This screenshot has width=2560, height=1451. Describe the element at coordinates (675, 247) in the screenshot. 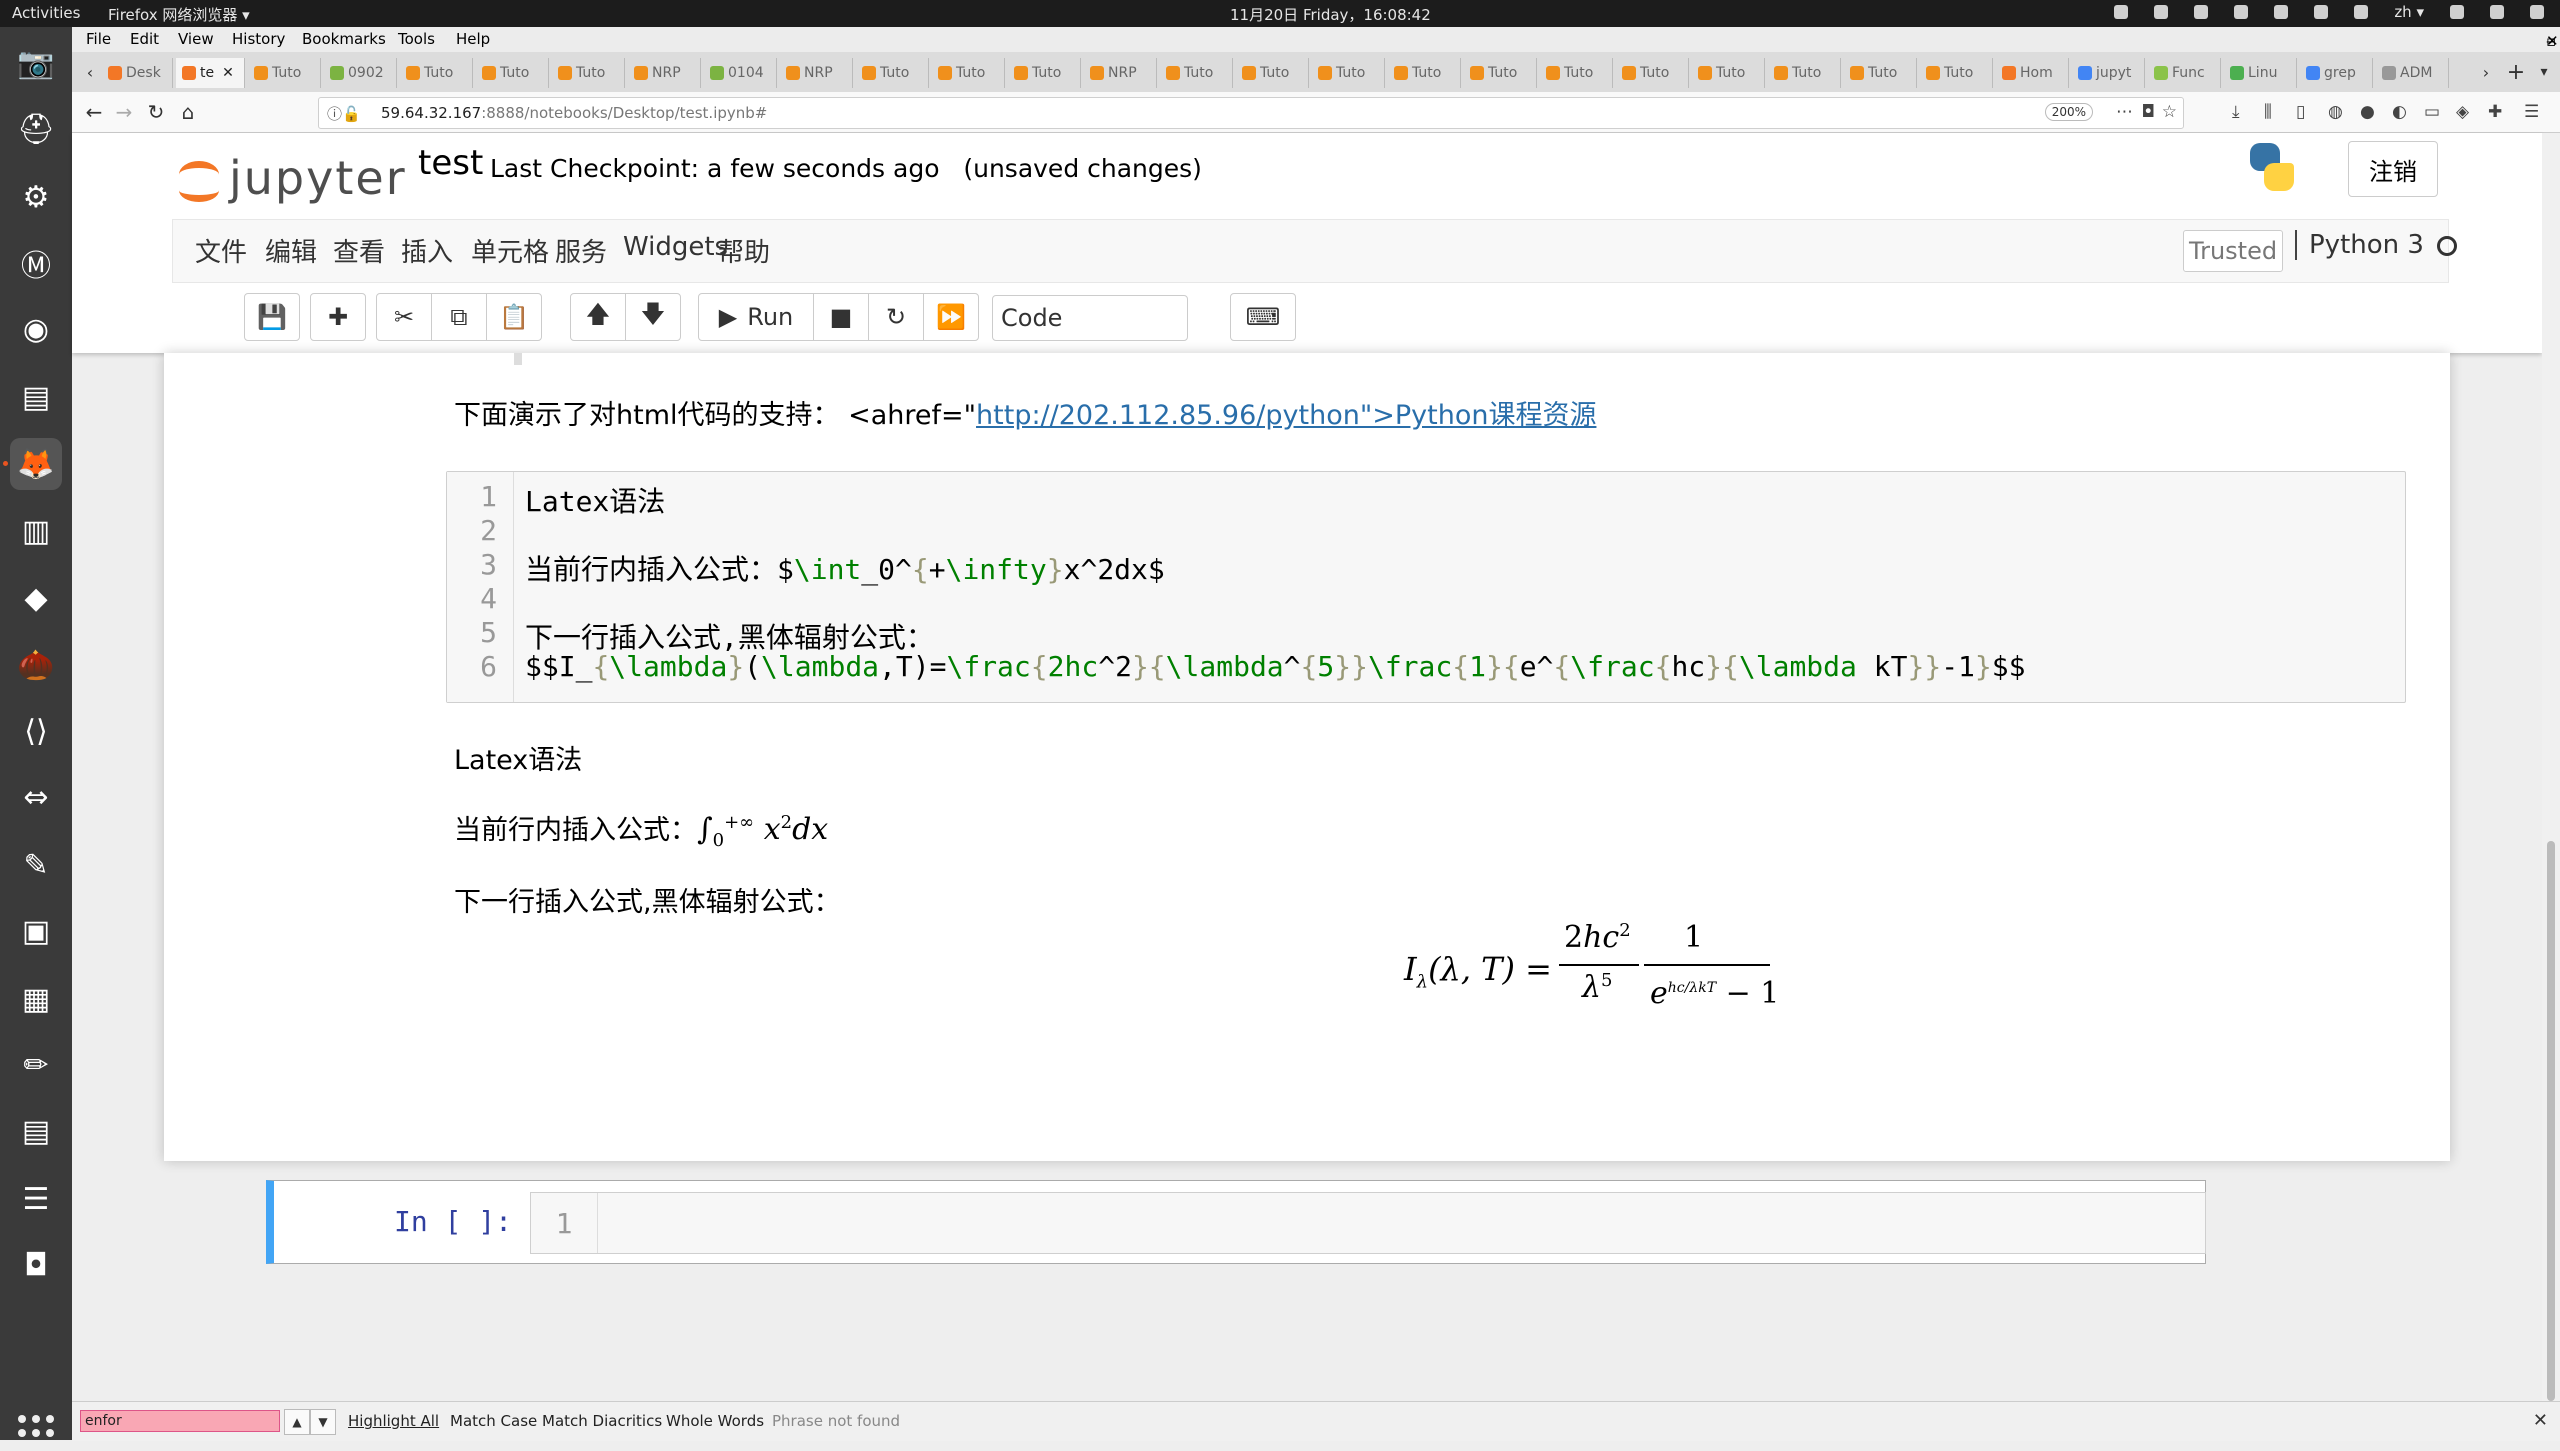

I see `menu-widgets: Widgets` at that location.